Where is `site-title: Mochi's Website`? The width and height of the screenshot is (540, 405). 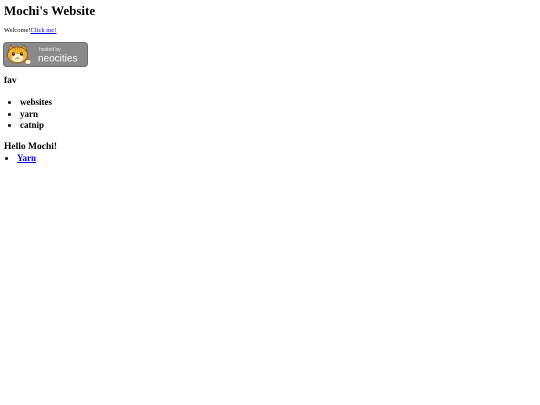 site-title: Mochi's Website is located at coordinates (50, 10).